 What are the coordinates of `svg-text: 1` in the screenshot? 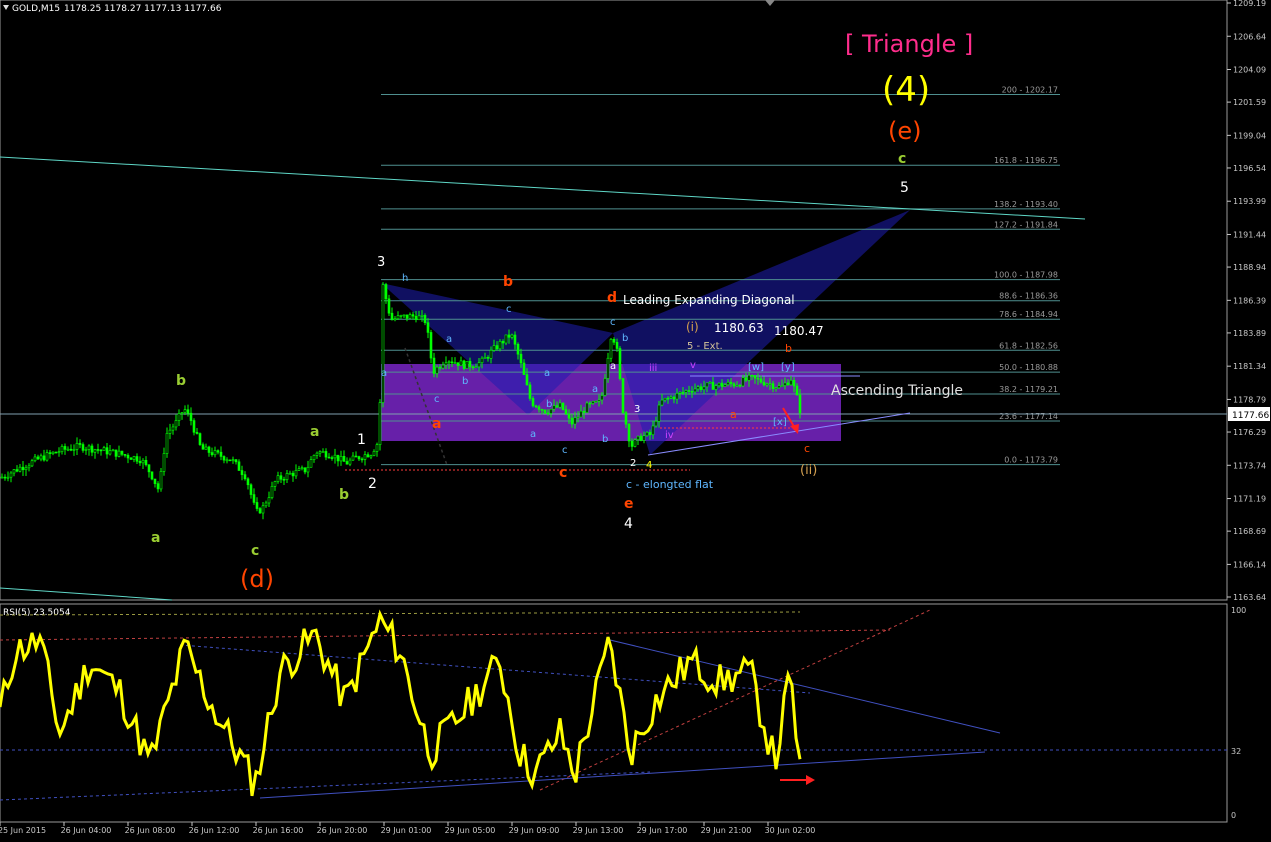 It's located at (361, 440).